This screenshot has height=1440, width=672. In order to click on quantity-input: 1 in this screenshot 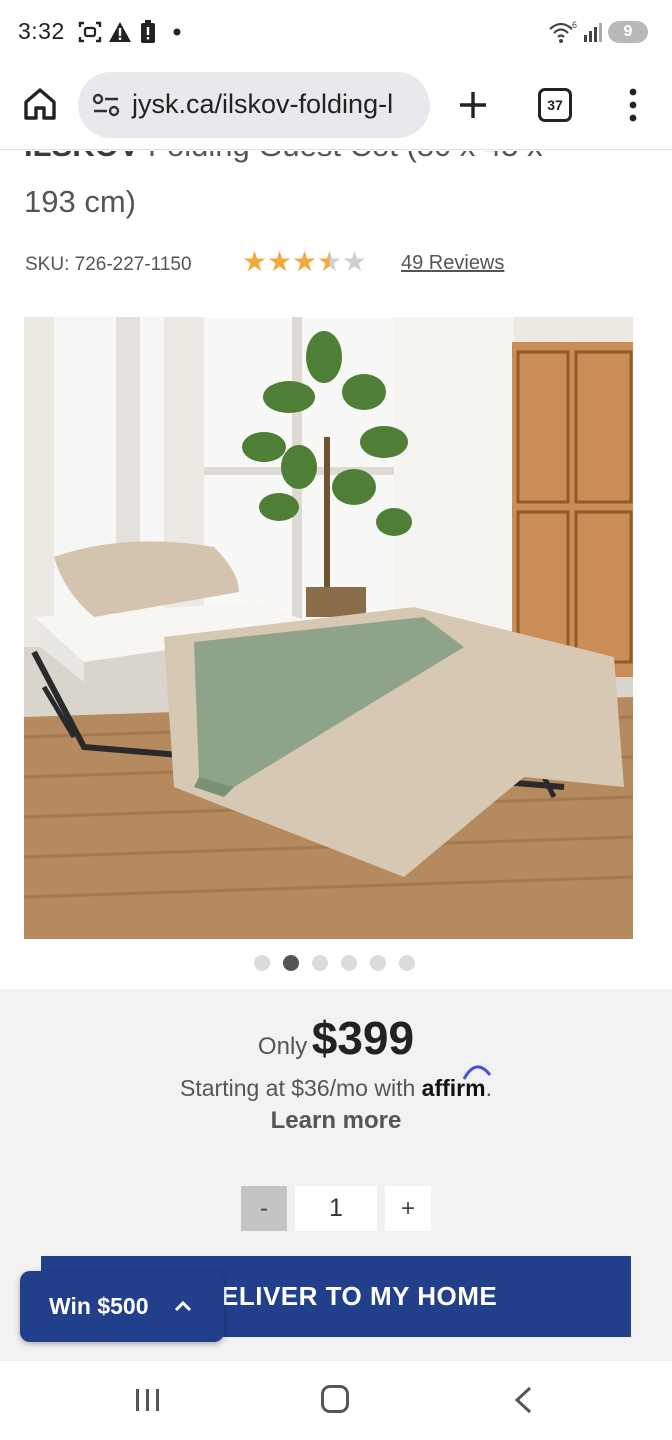, I will do `click(336, 1208)`.